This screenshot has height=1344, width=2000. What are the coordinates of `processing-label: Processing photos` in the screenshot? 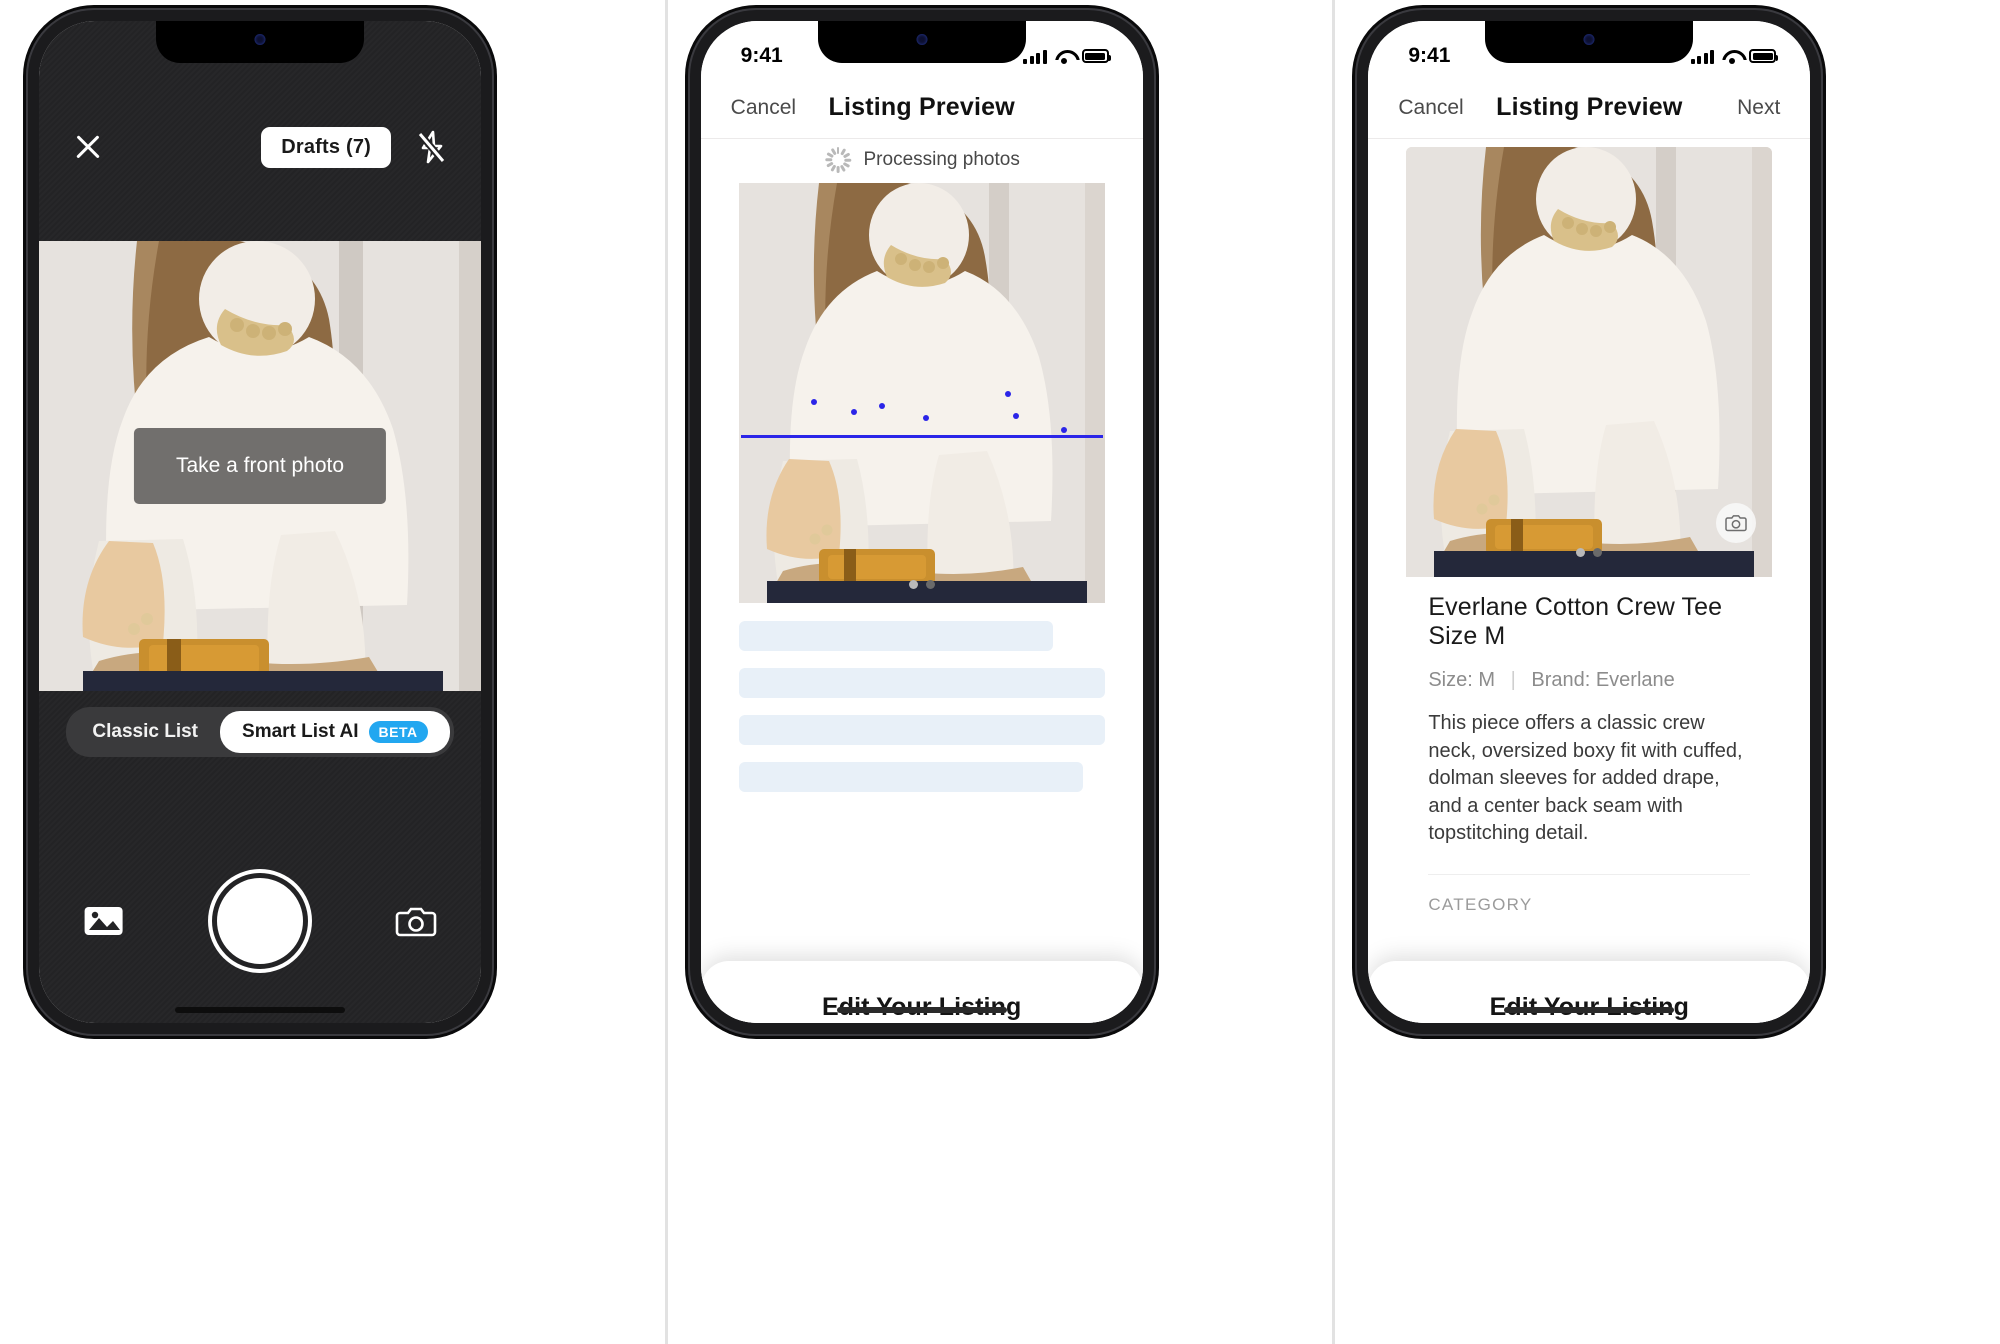 It's located at (941, 159).